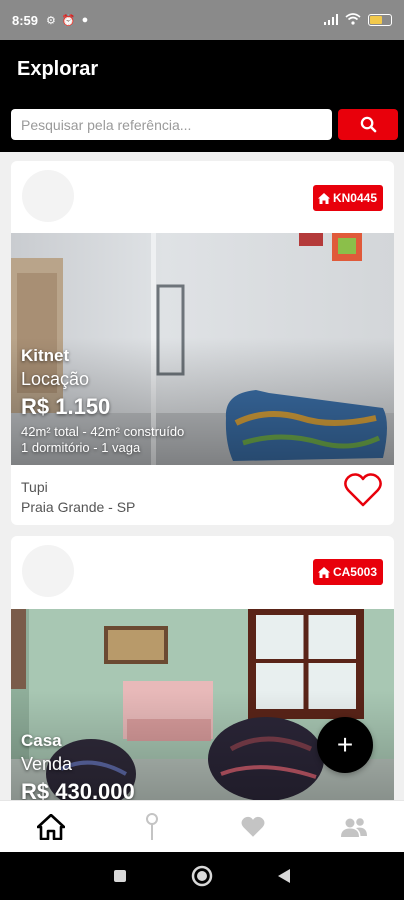 Image resolution: width=404 pixels, height=900 pixels. Describe the element at coordinates (380, 20) in the screenshot. I see `battery-icon` at that location.